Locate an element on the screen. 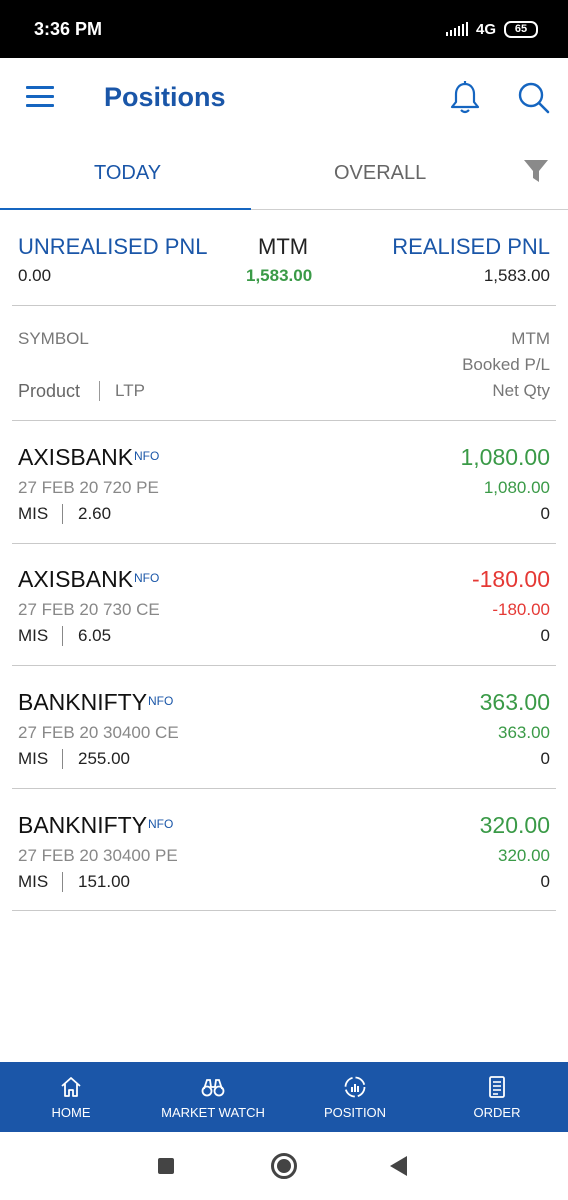 The height and width of the screenshot is (1200, 568). position-ltp: 6.05 is located at coordinates (95, 635).